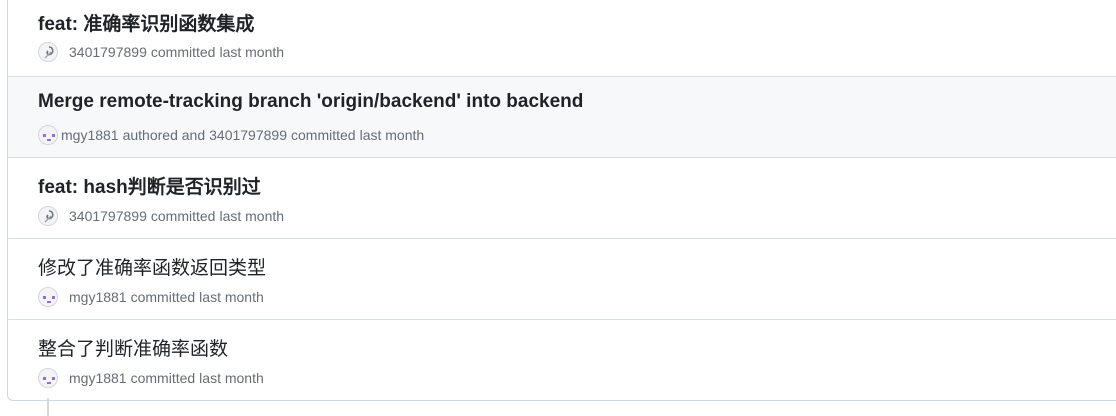  What do you see at coordinates (149, 185) in the screenshot?
I see `commit-title-link: feat: hash判断是否识别过` at bounding box center [149, 185].